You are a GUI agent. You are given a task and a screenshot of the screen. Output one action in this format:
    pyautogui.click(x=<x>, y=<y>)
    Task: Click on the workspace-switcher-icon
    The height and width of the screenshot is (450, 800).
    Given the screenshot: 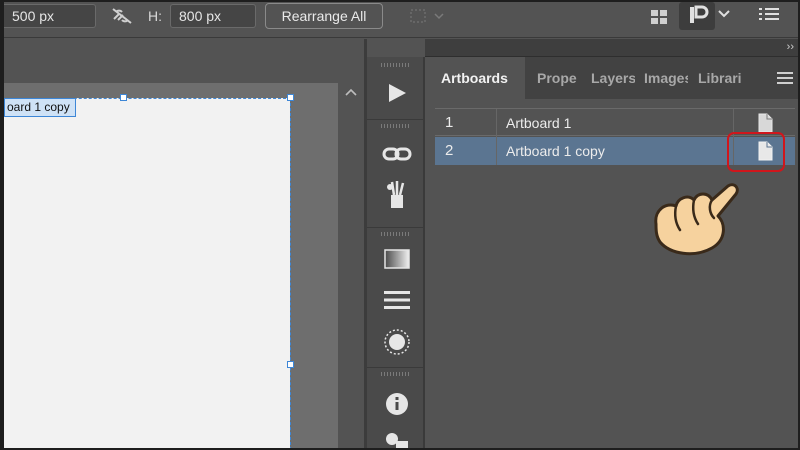 What is the action you would take?
    pyautogui.click(x=697, y=16)
    